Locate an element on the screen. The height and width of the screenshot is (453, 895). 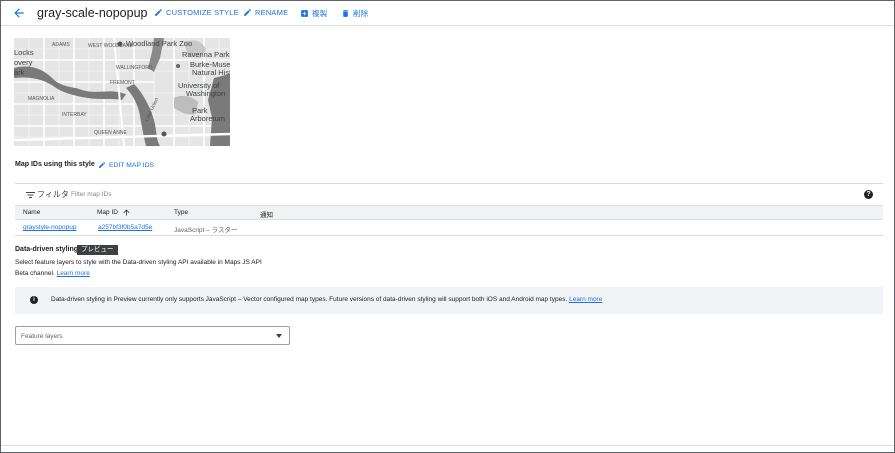
map-label: Arboretum is located at coordinates (208, 118).